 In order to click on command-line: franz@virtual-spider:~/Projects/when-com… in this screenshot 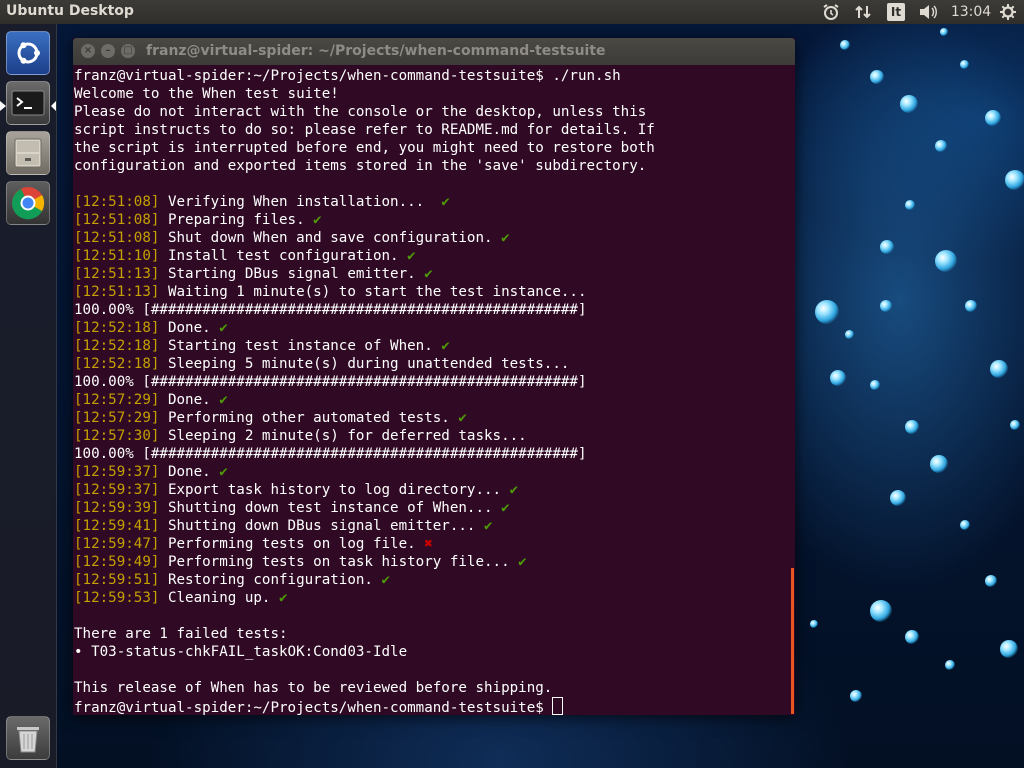, I will do `click(434, 76)`.